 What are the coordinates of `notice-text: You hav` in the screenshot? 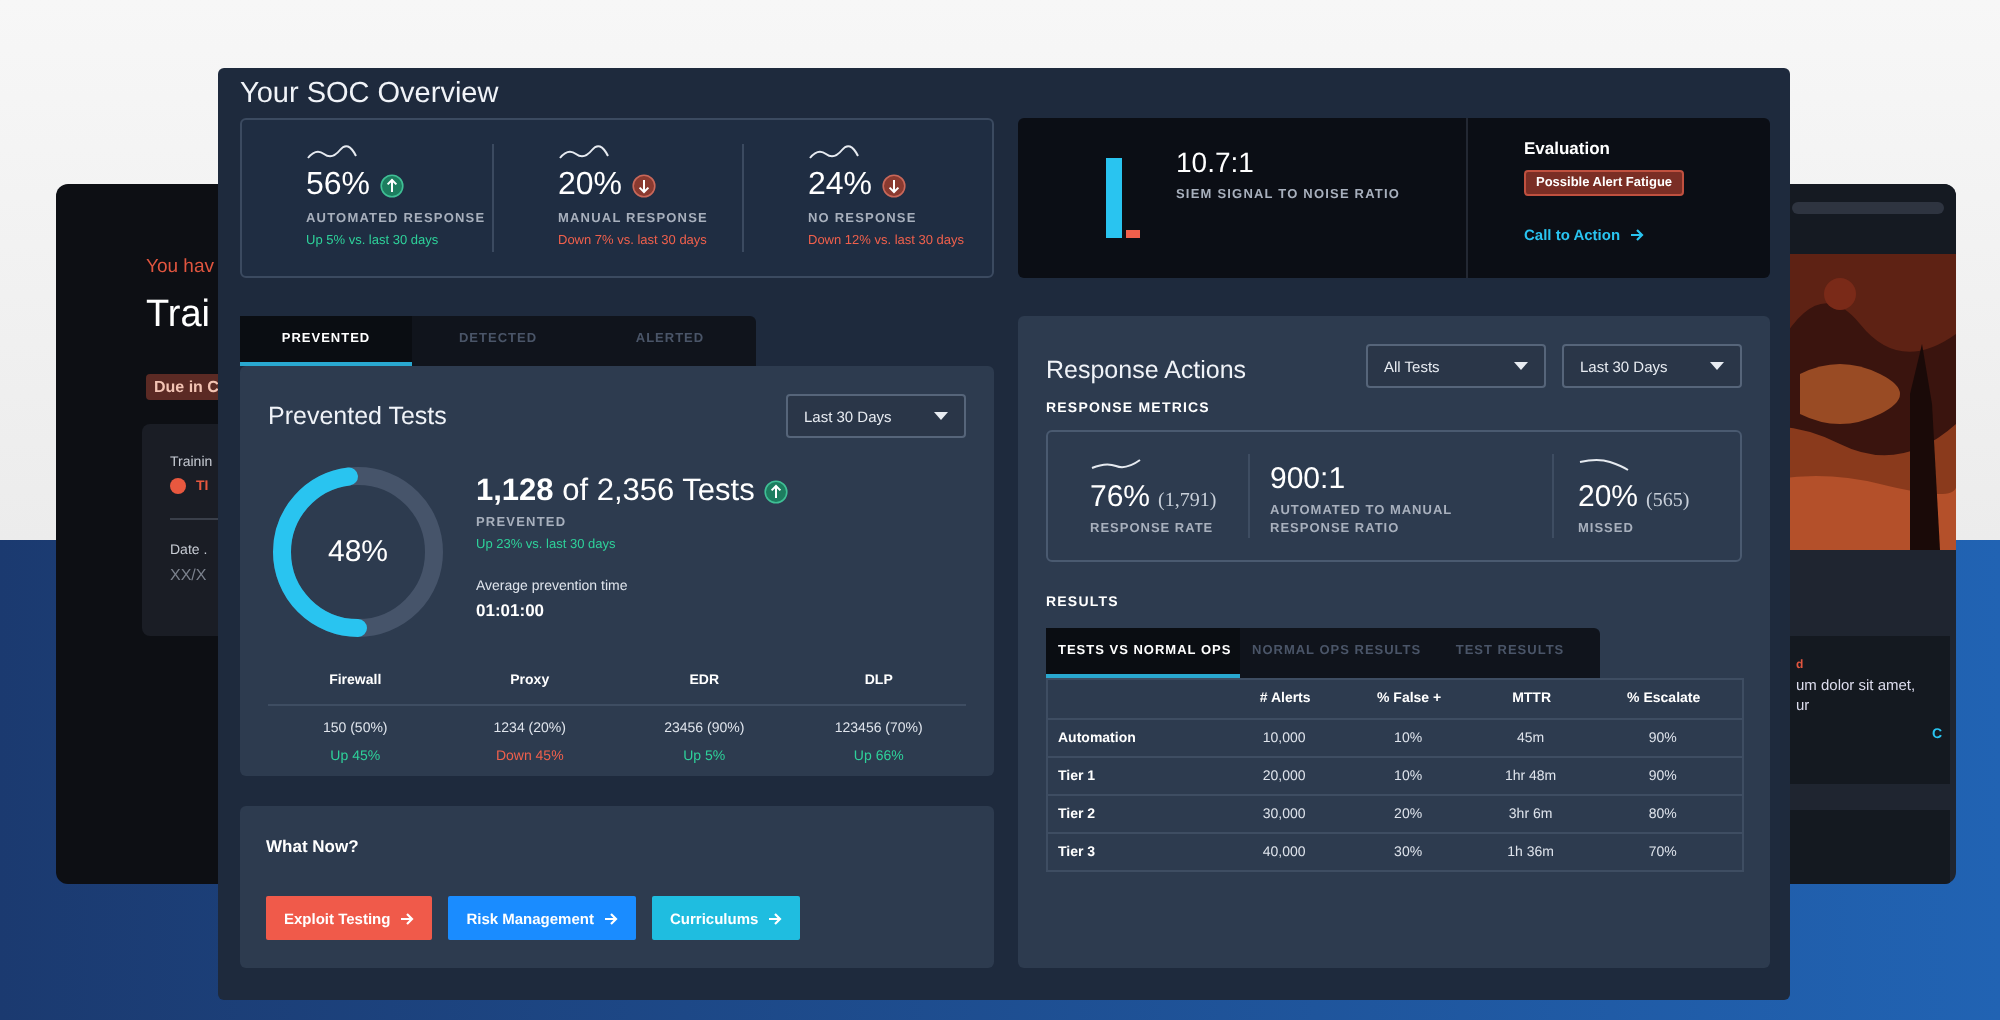 It's located at (180, 267).